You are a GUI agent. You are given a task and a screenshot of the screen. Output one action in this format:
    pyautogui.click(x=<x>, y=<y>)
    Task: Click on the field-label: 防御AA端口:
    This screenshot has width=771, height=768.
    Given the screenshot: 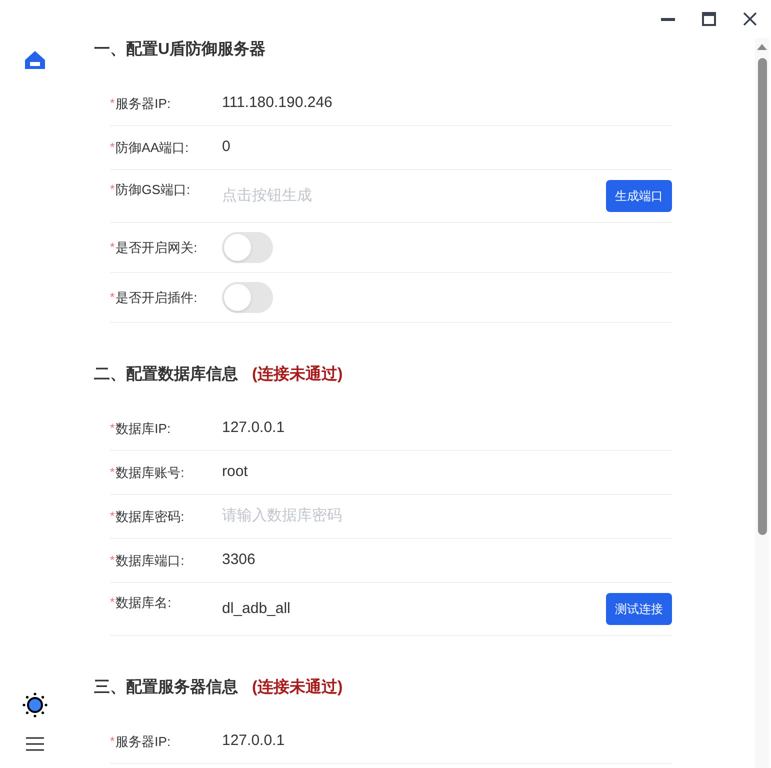 What is the action you would take?
    pyautogui.click(x=152, y=148)
    